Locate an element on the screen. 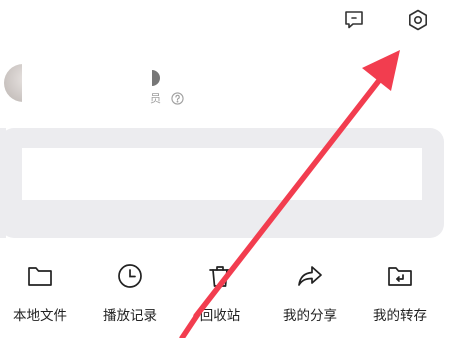 This screenshot has height=338, width=450. shortcut-play-history: 播放记录 is located at coordinates (130, 293).